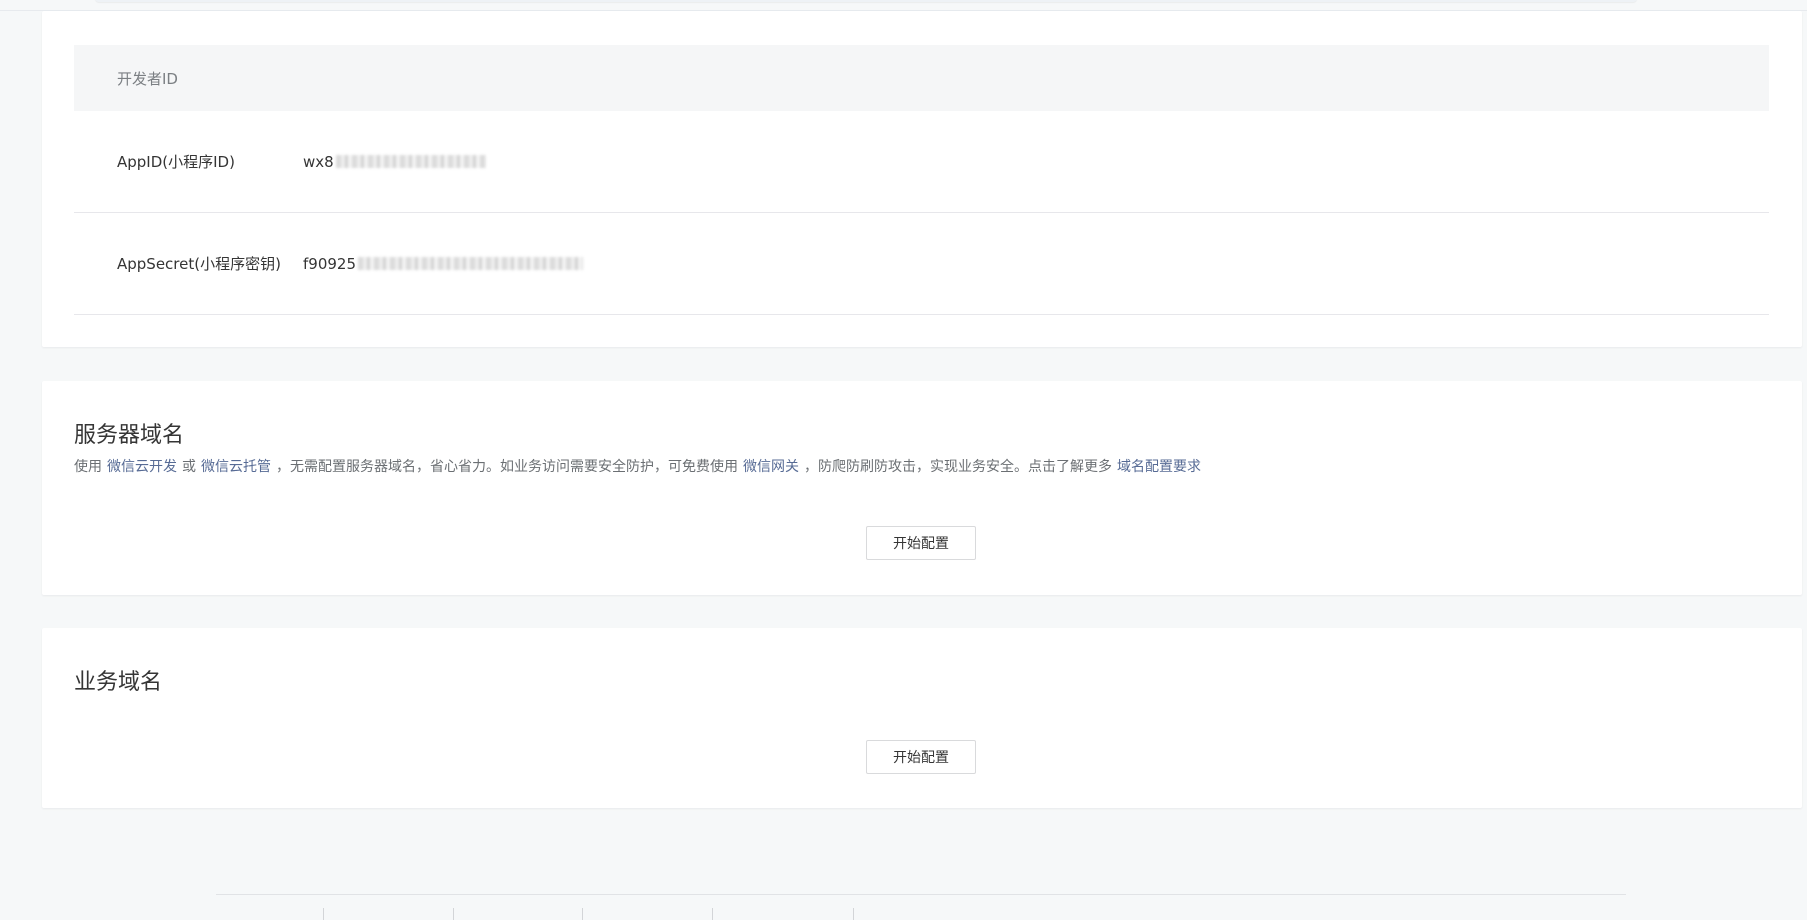 This screenshot has height=920, width=1807. What do you see at coordinates (129, 435) in the screenshot?
I see `server-domain-title: 服务器域名` at bounding box center [129, 435].